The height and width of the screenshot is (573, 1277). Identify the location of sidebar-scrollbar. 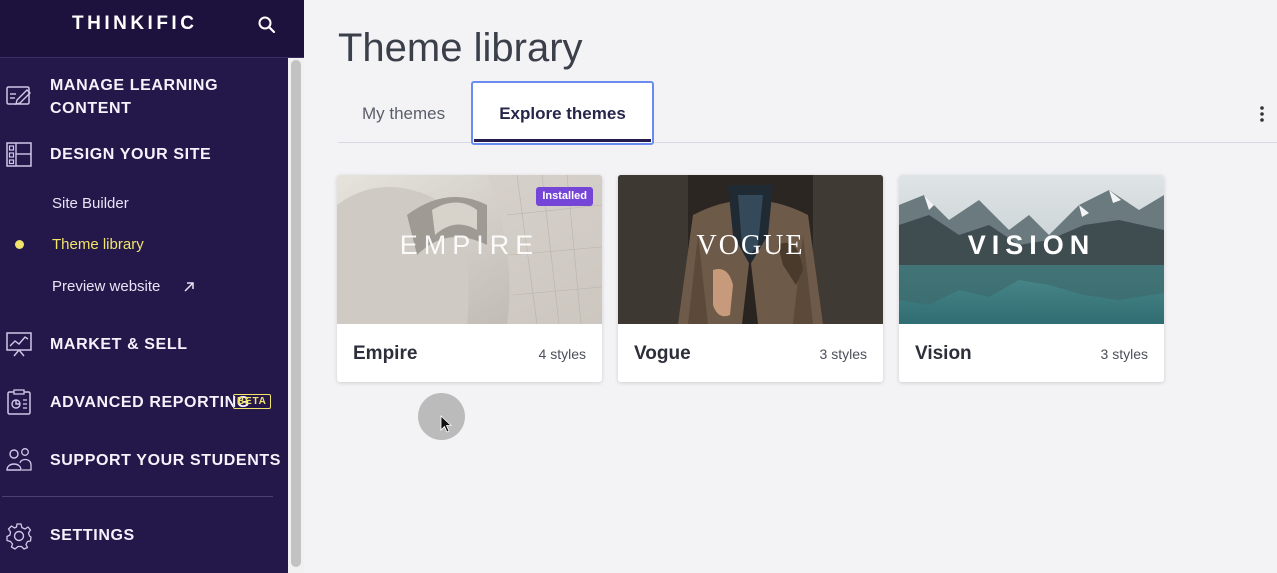
(296, 313).